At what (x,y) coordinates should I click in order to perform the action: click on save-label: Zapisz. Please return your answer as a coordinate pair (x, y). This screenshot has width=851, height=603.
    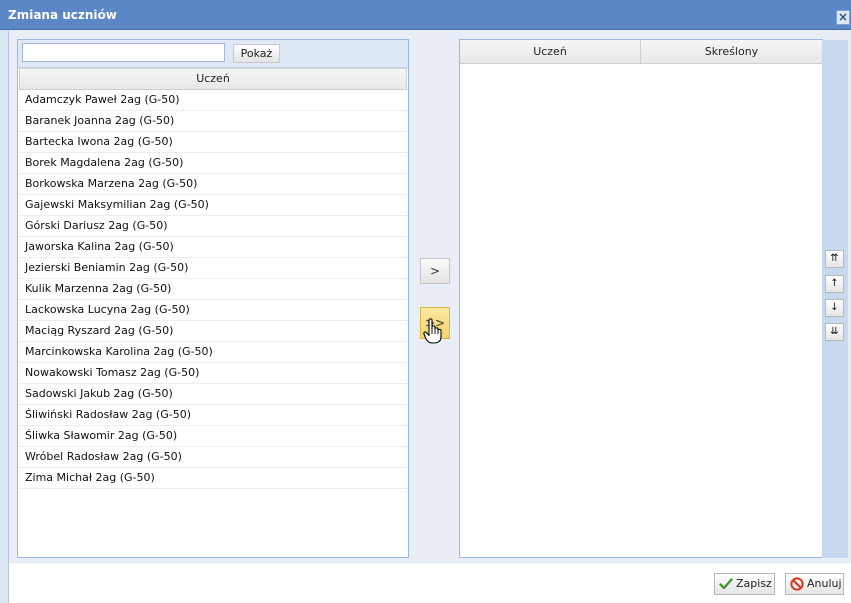
    Looking at the image, I should click on (754, 583).